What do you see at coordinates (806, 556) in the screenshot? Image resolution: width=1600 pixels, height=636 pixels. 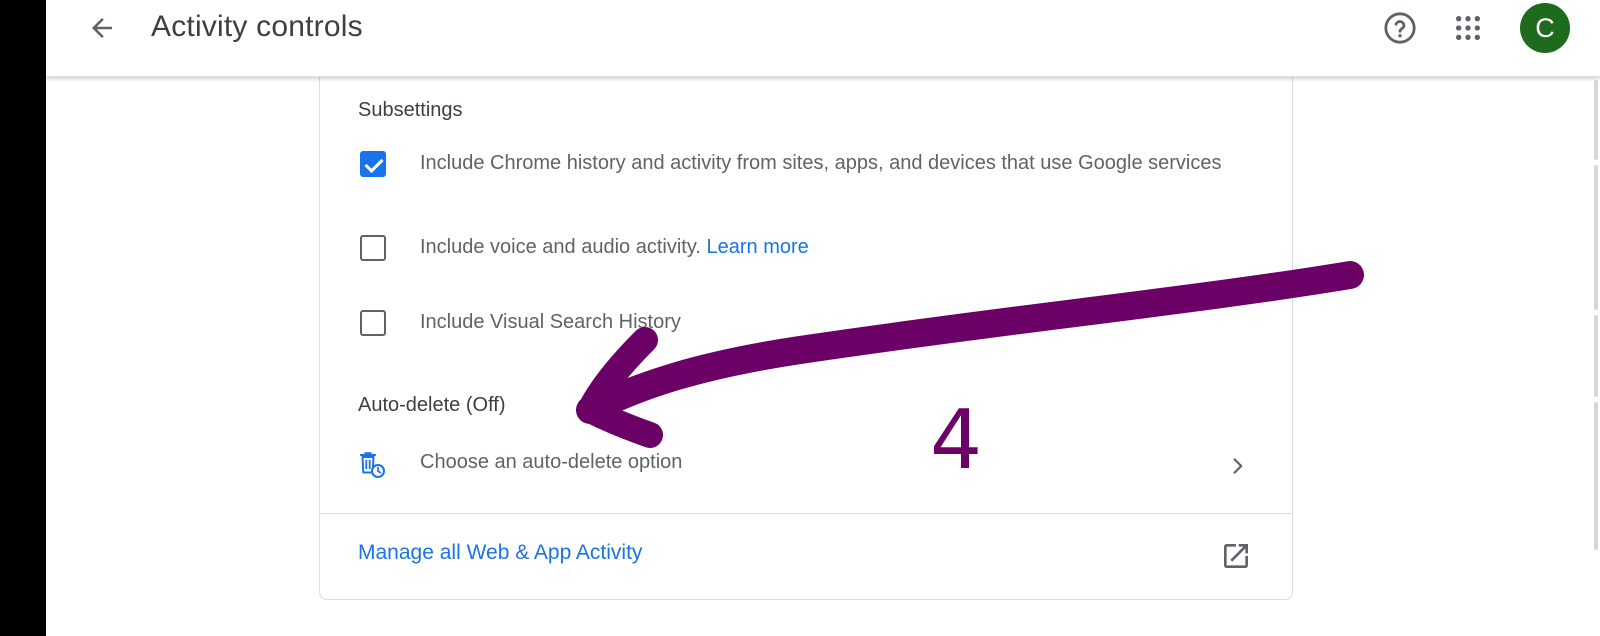 I see `manage-activity-row: Manage all Web & App Activity` at bounding box center [806, 556].